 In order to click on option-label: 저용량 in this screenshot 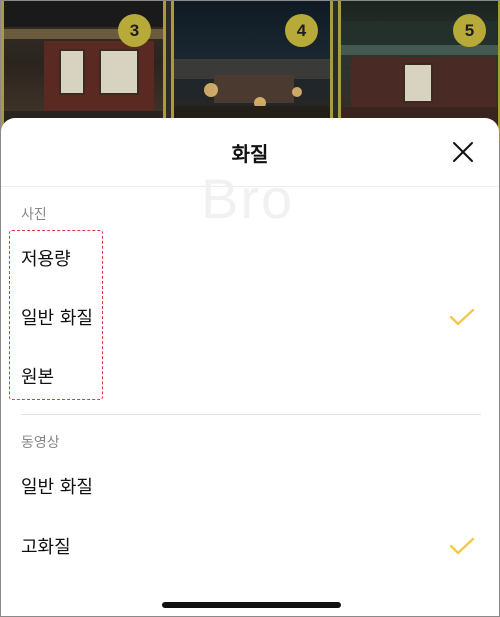, I will do `click(46, 259)`.